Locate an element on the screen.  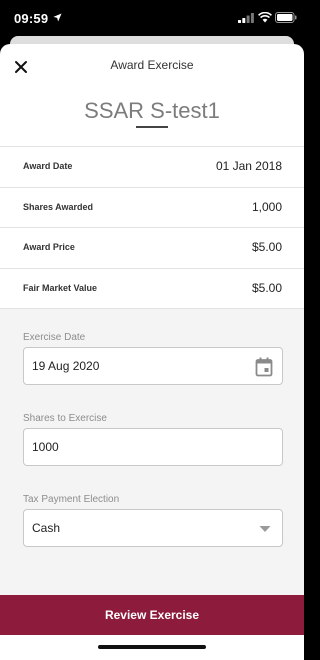
review-exercise-button: Review Exercise is located at coordinates (152, 615).